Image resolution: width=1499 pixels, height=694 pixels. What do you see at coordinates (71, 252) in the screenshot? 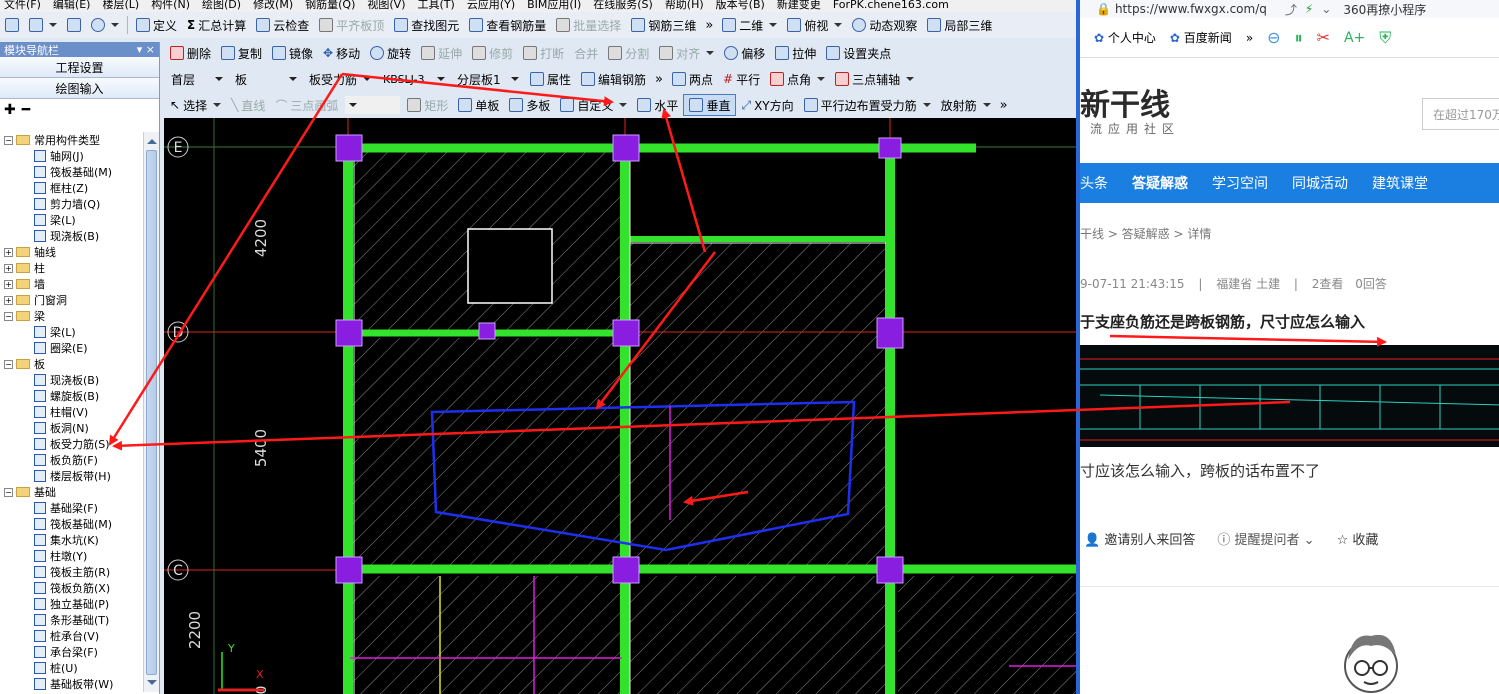
I see `tree-folder: + 轴线` at bounding box center [71, 252].